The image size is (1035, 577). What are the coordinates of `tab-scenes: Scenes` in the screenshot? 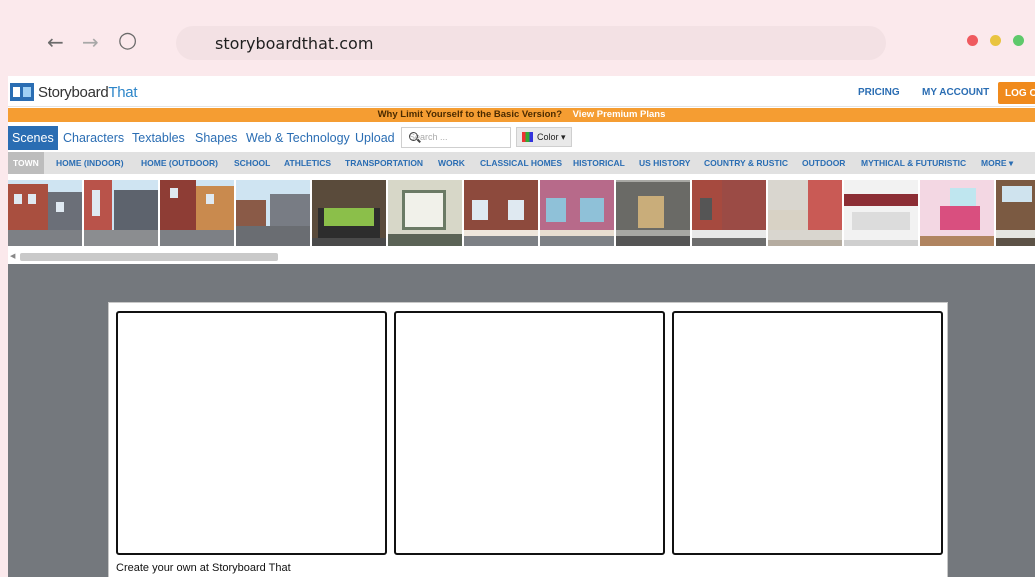 It's located at (33, 138).